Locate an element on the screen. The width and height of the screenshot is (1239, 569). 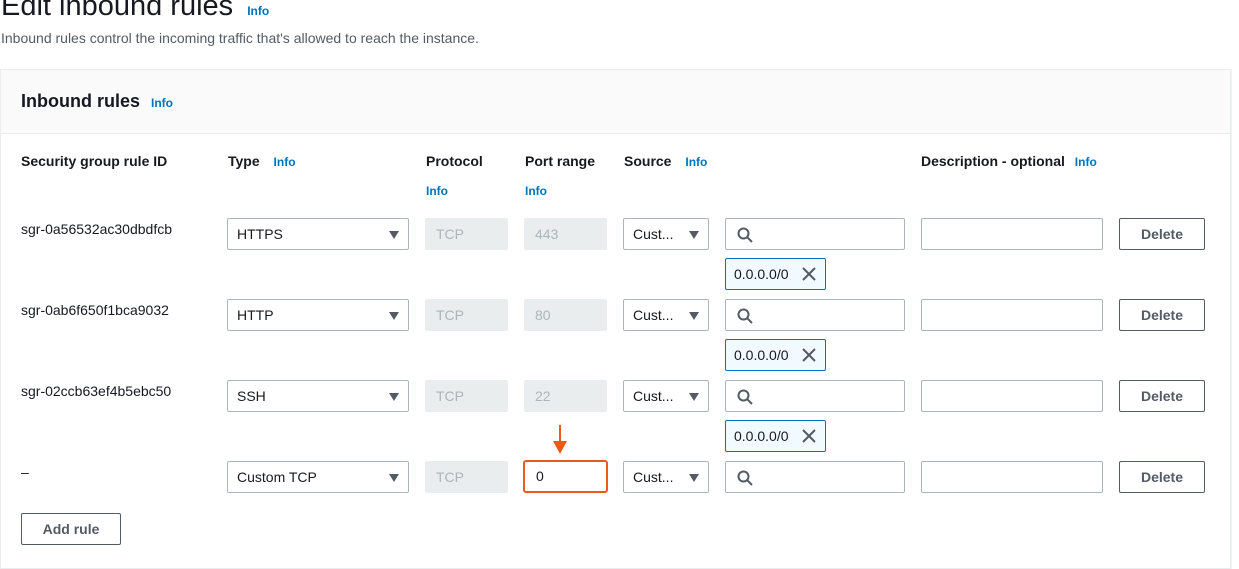
rule-id: sgr-0a56532ac30dbdfcb is located at coordinates (97, 229).